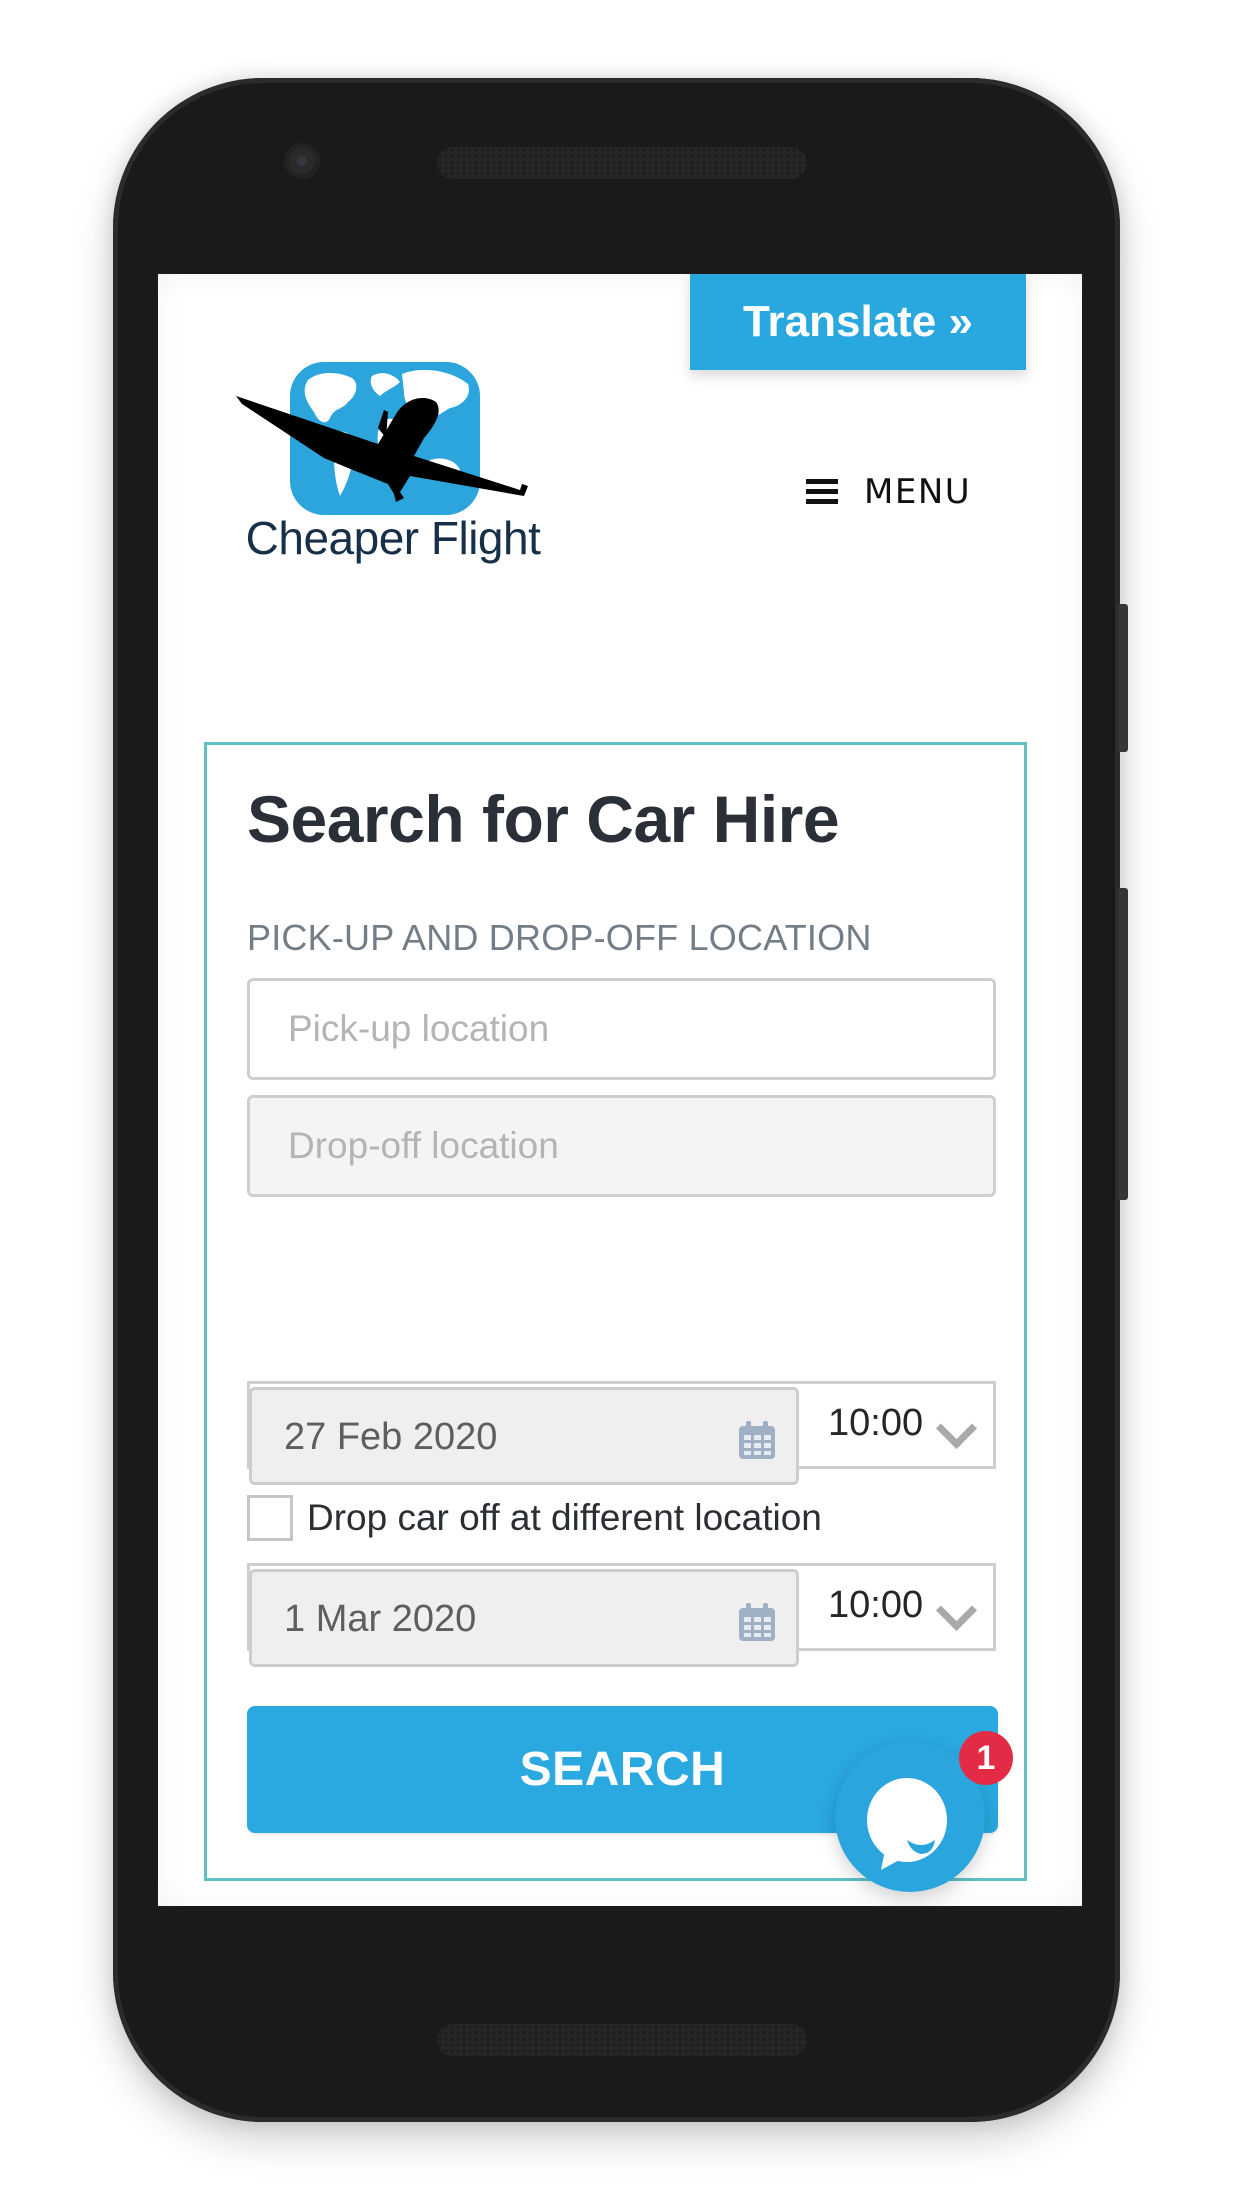 The image size is (1242, 2208). I want to click on dropoff-date-row: 10:00 1 Mar 2020, so click(621, 1615).